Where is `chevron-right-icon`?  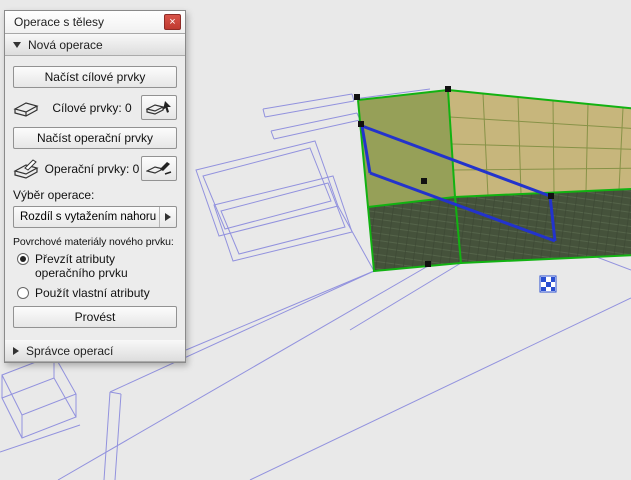
chevron-right-icon is located at coordinates (16, 351).